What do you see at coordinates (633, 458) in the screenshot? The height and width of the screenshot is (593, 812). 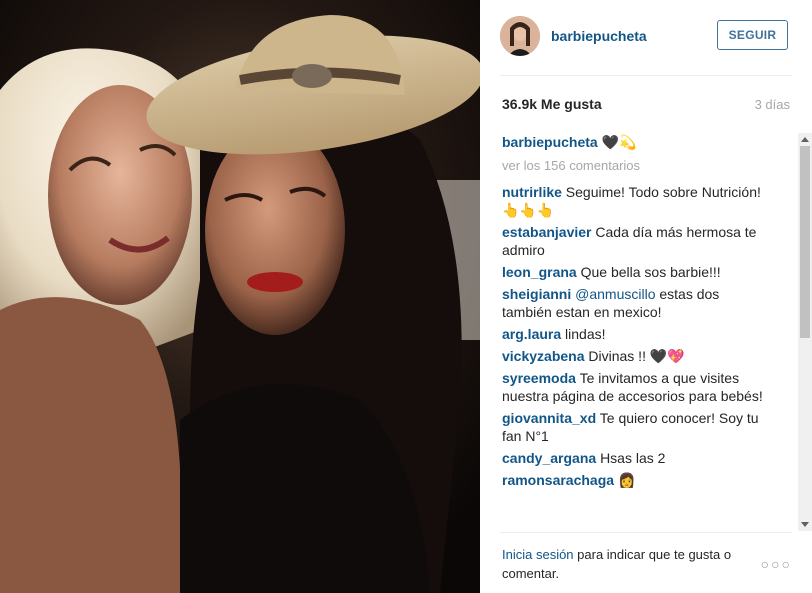 I see `comment-text: Hsas las 2` at bounding box center [633, 458].